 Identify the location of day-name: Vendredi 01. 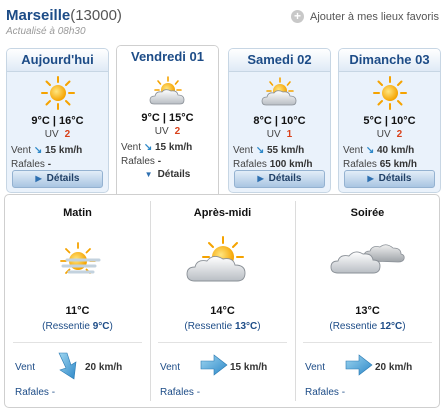
(167, 57).